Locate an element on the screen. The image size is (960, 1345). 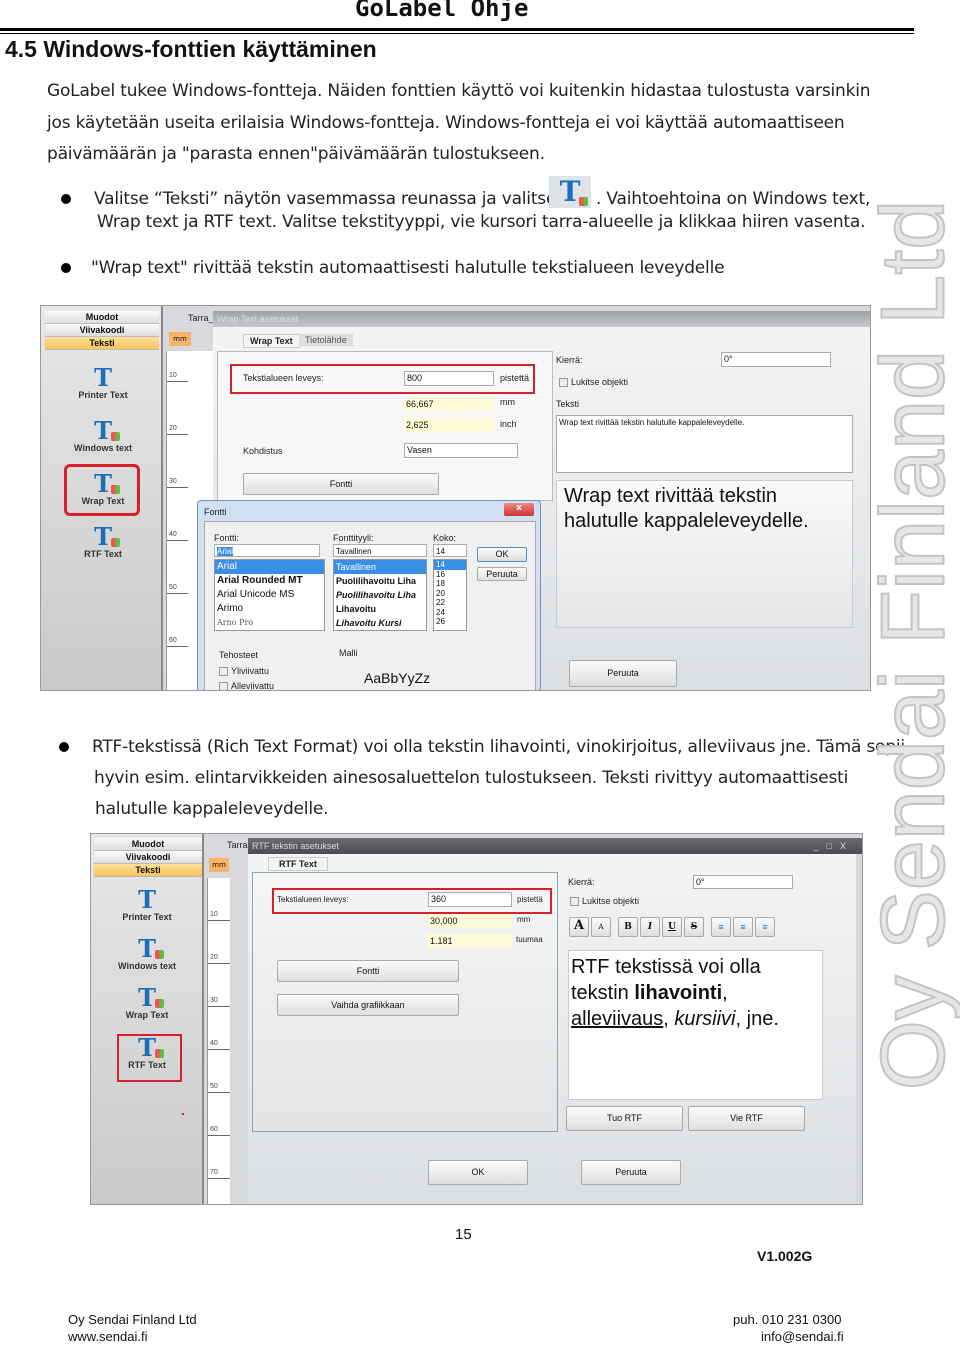
underline-label: Alleviivattu is located at coordinates (253, 686).